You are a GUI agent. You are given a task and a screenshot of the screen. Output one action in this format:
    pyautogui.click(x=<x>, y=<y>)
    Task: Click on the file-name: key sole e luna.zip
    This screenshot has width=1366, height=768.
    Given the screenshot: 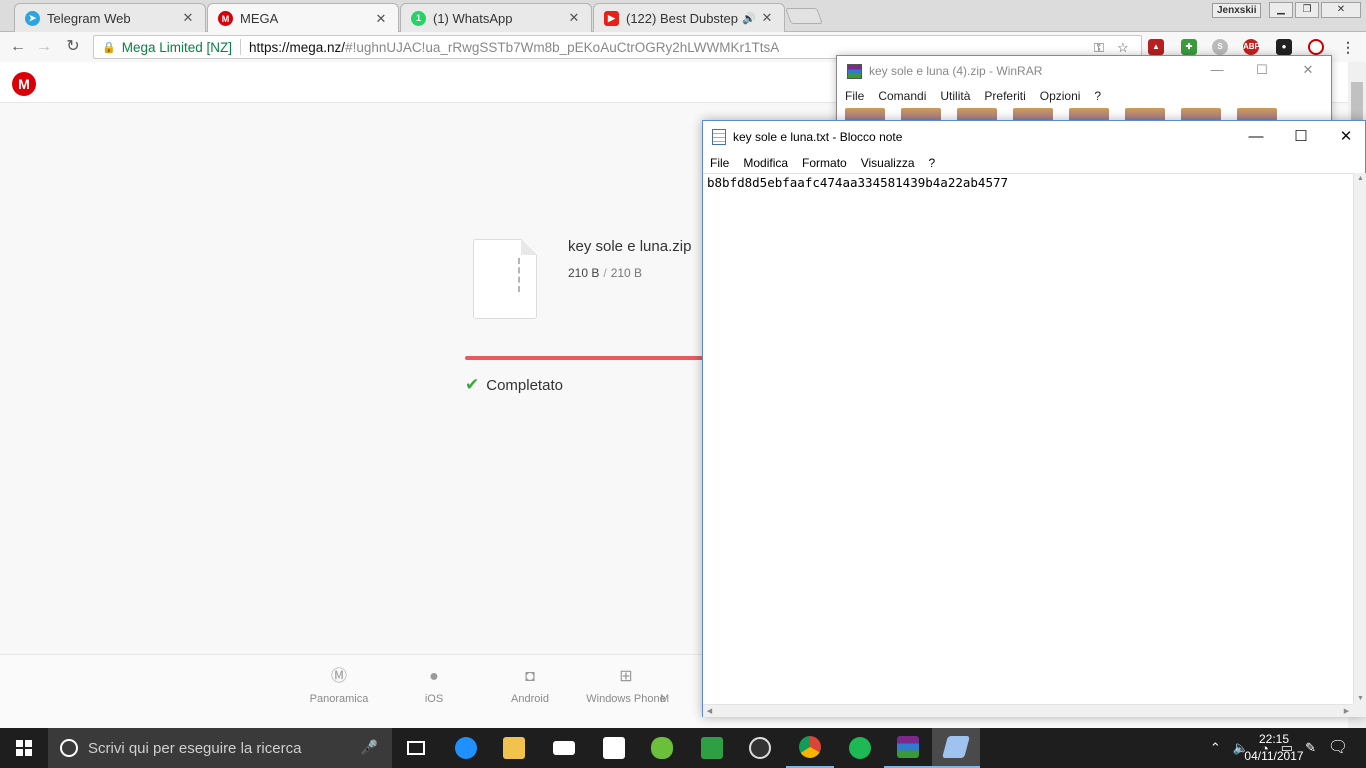 What is the action you would take?
    pyautogui.click(x=630, y=246)
    